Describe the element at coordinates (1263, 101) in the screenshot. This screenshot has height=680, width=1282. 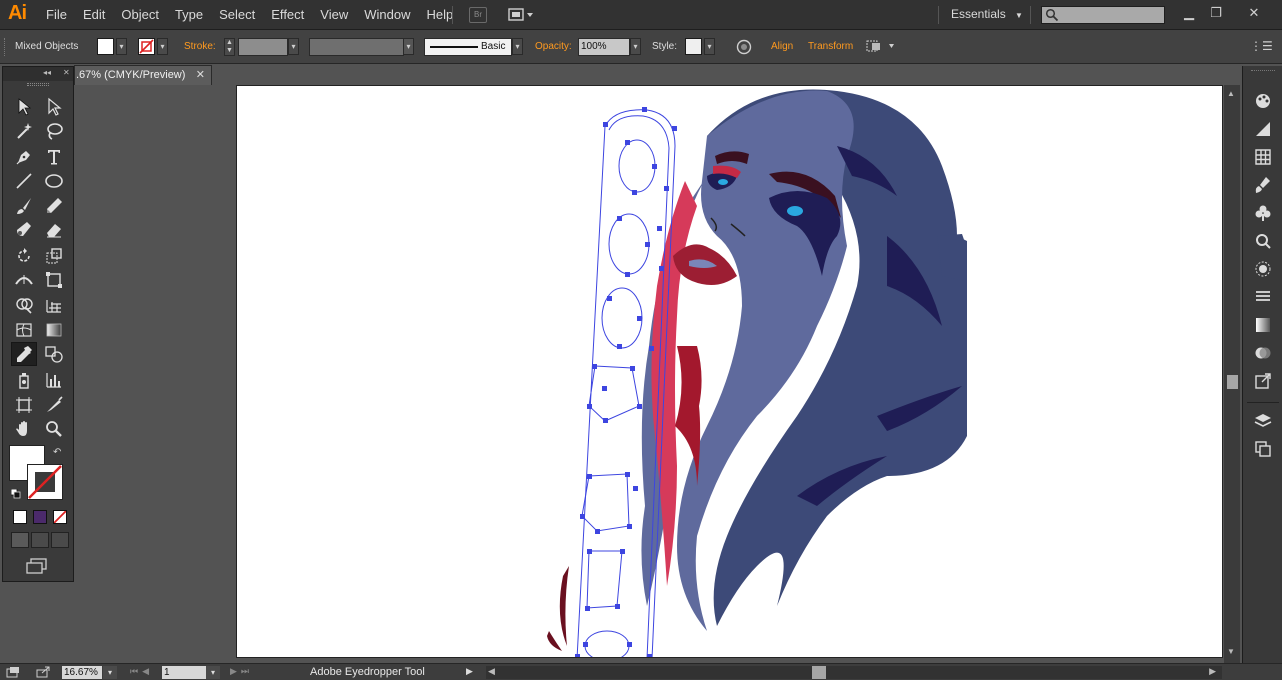
I see `color-panel-button` at that location.